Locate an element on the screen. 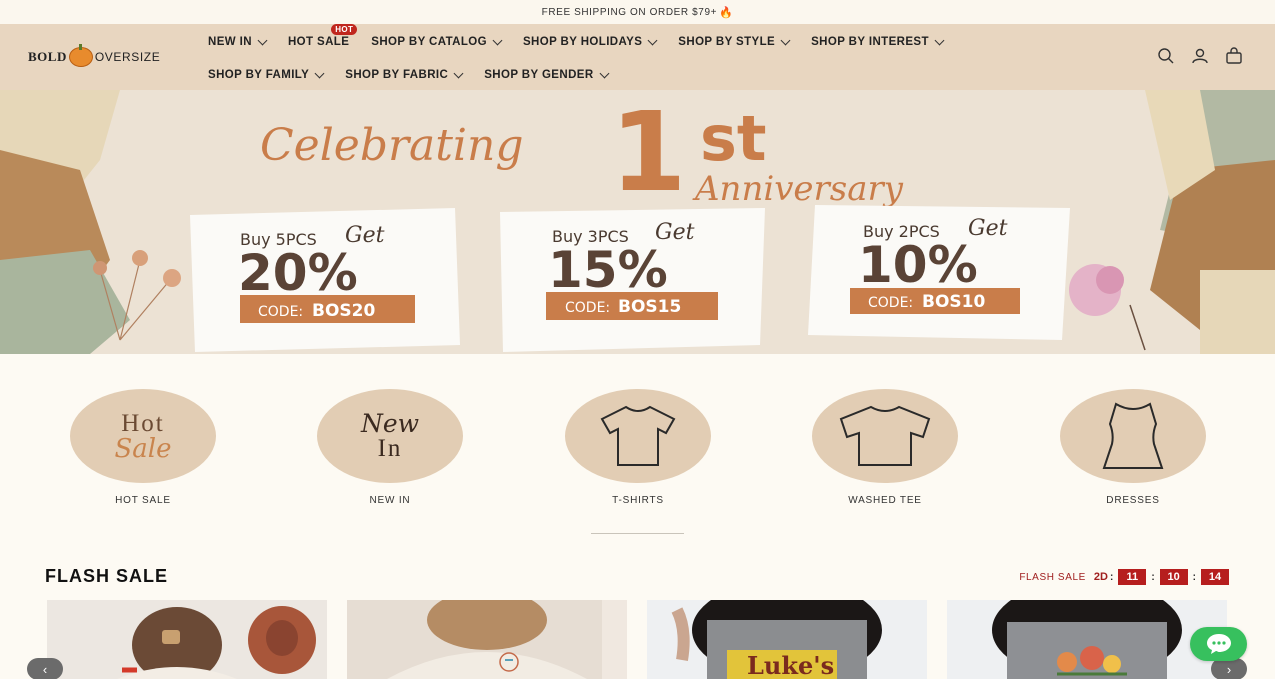 The height and width of the screenshot is (679, 1275). nav-label: SHOP BY STYLE is located at coordinates (727, 42).